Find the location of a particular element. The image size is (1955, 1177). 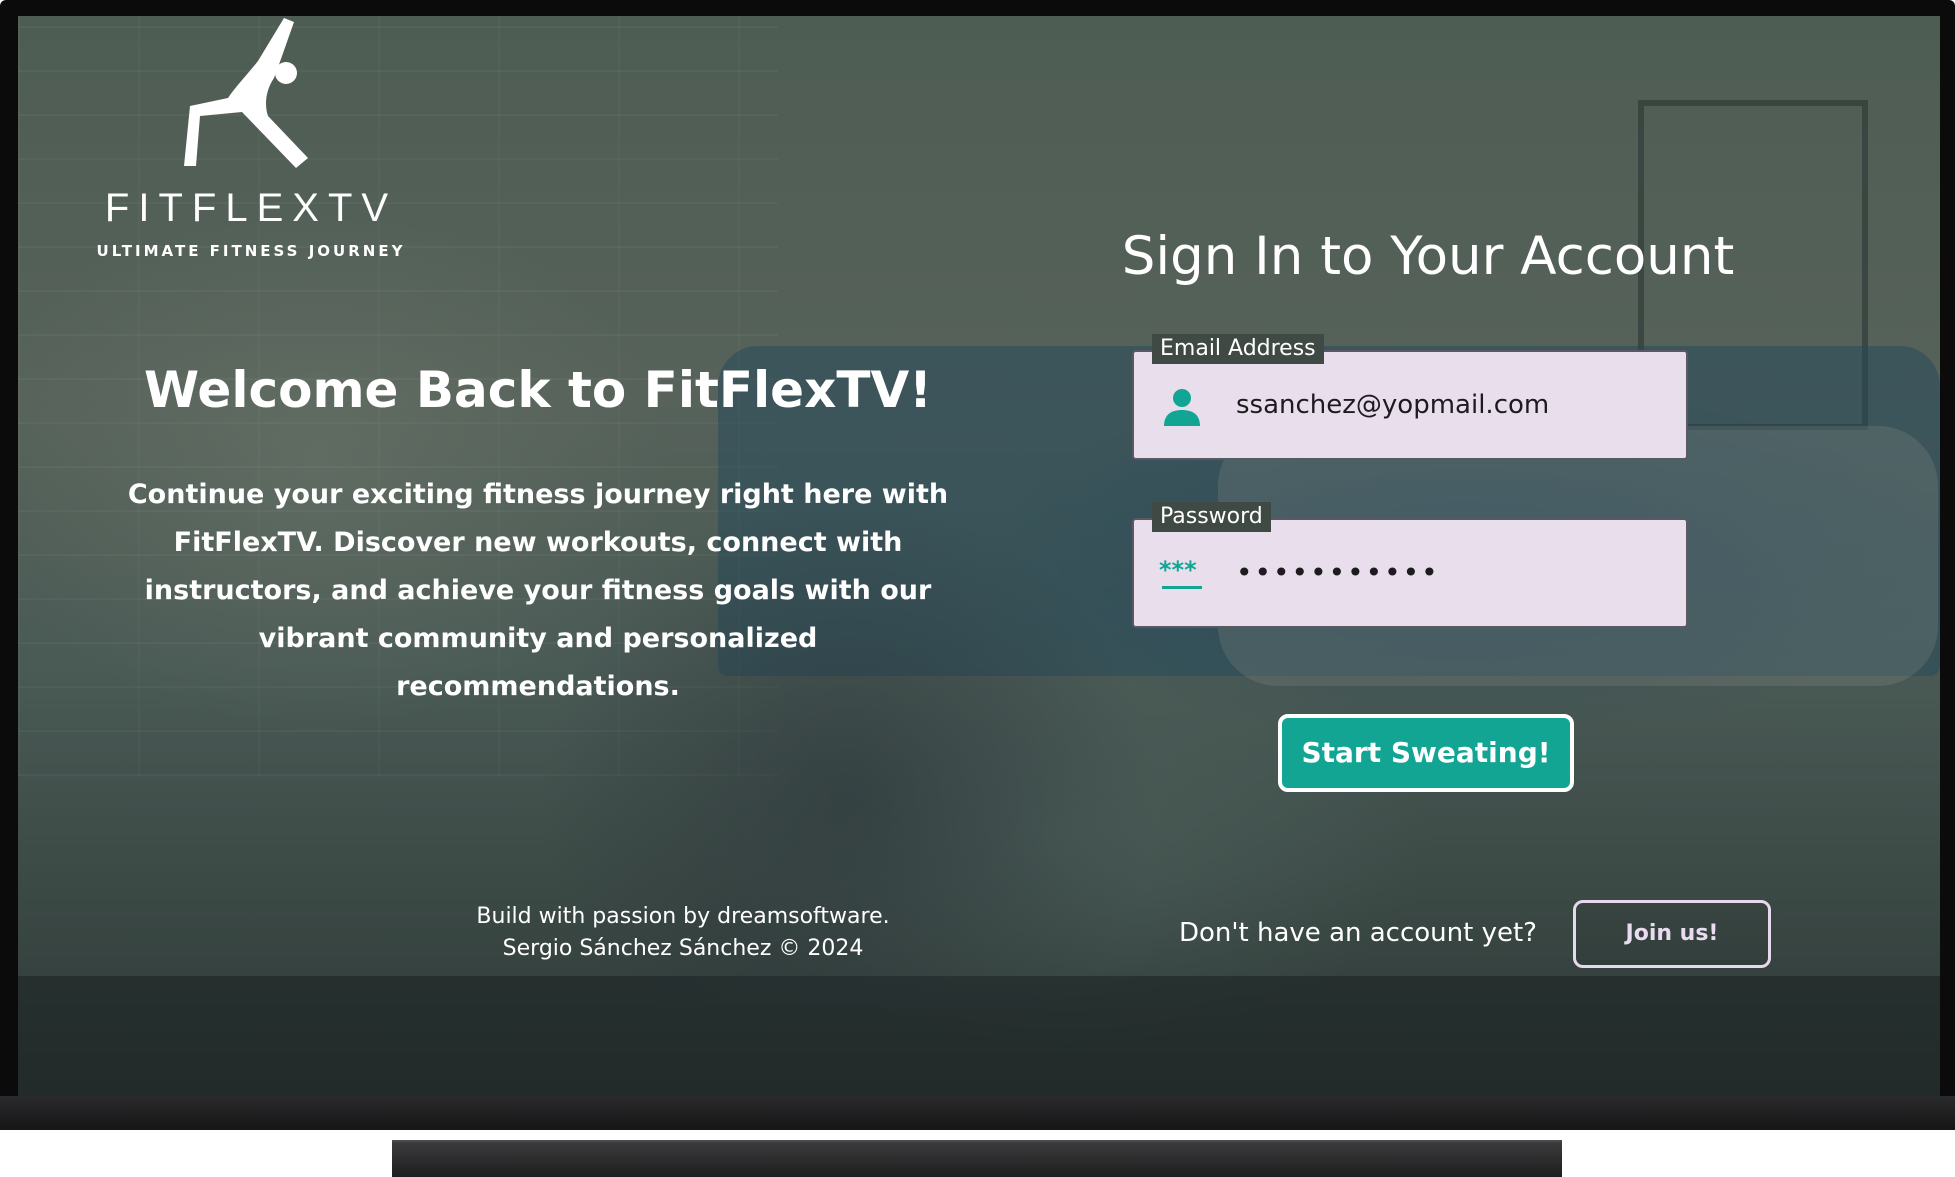

credits-line-2: Sergio Sánchez Sánchez © 2024 is located at coordinates (683, 948).